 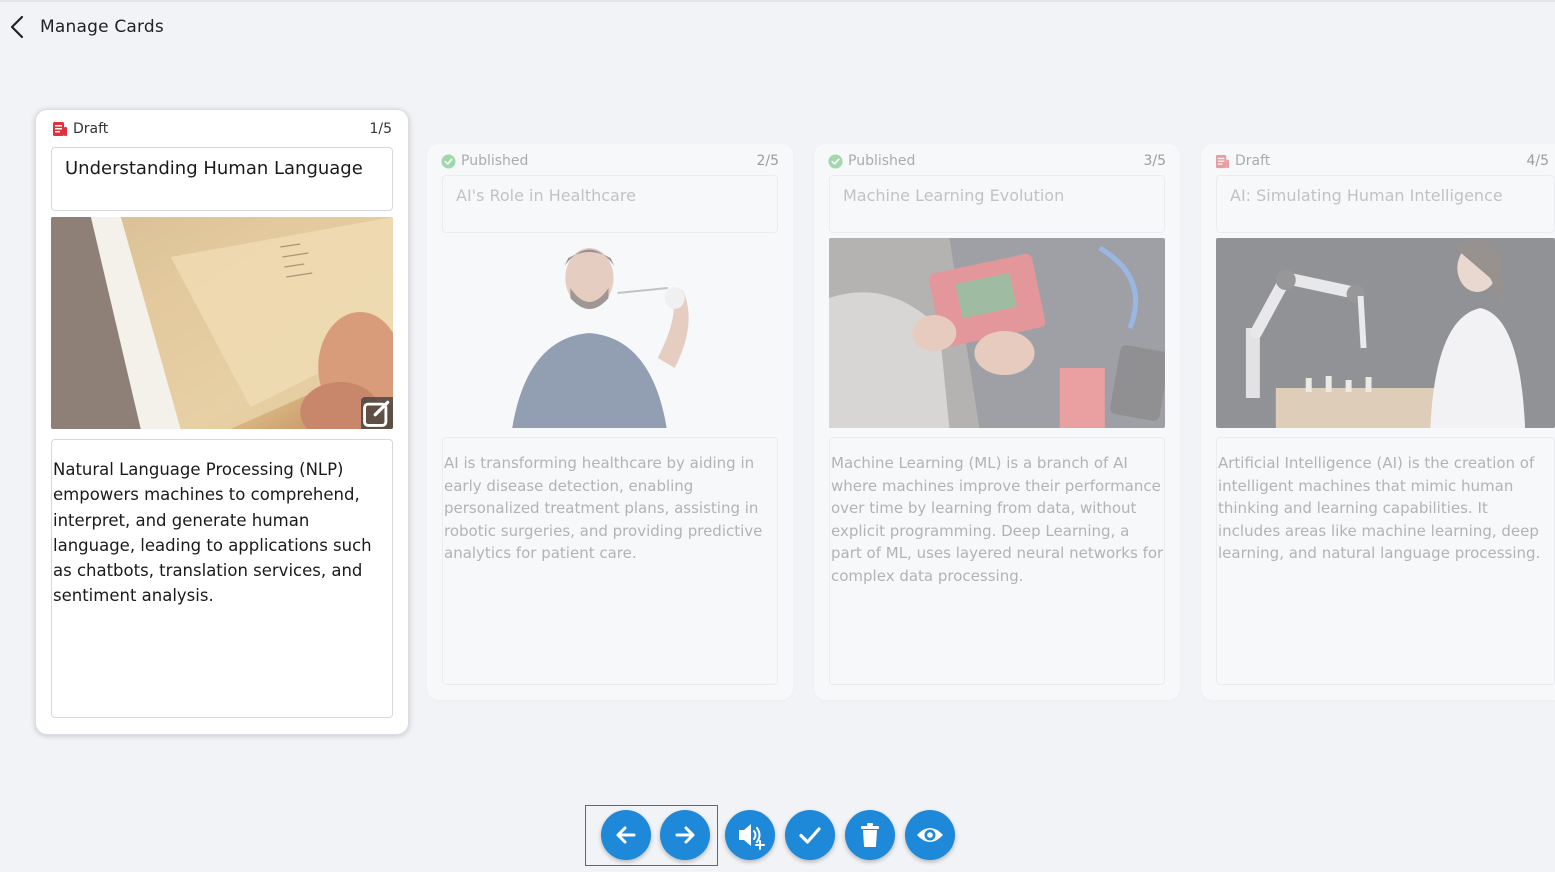 I want to click on previous-card-button, so click(x=626, y=835).